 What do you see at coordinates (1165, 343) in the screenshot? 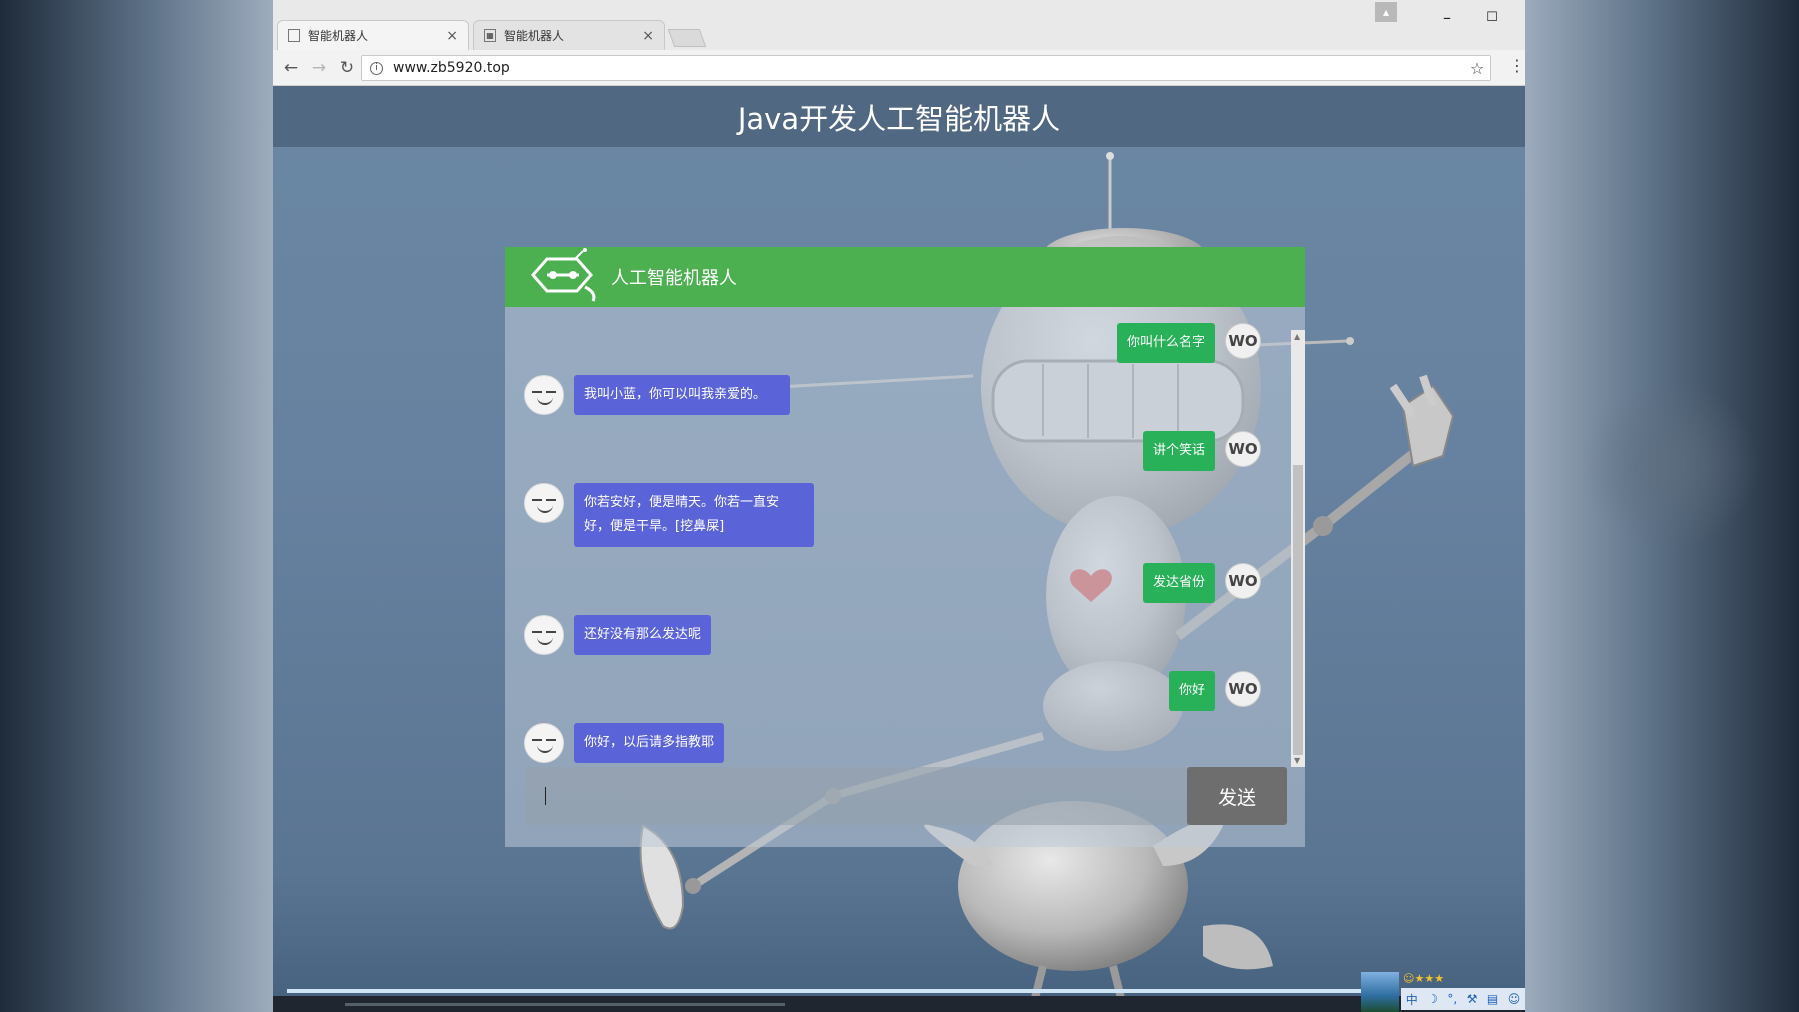
I see `user-bubble: 你叫什么名字` at bounding box center [1165, 343].